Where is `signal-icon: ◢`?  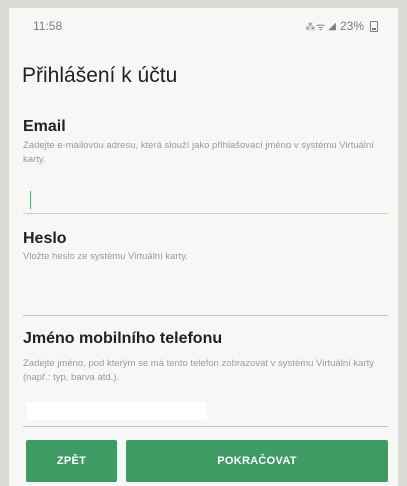
signal-icon: ◢ is located at coordinates (332, 26).